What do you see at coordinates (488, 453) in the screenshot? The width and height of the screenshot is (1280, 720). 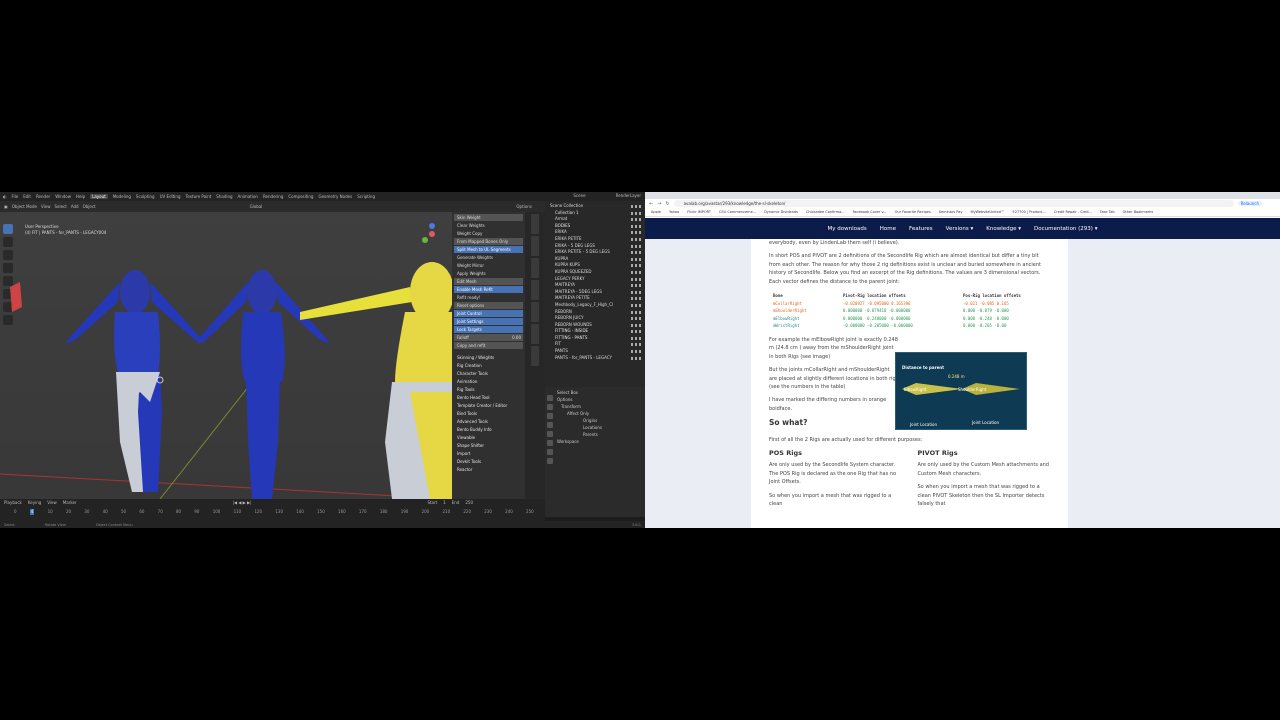 I see `panel-import: Import` at bounding box center [488, 453].